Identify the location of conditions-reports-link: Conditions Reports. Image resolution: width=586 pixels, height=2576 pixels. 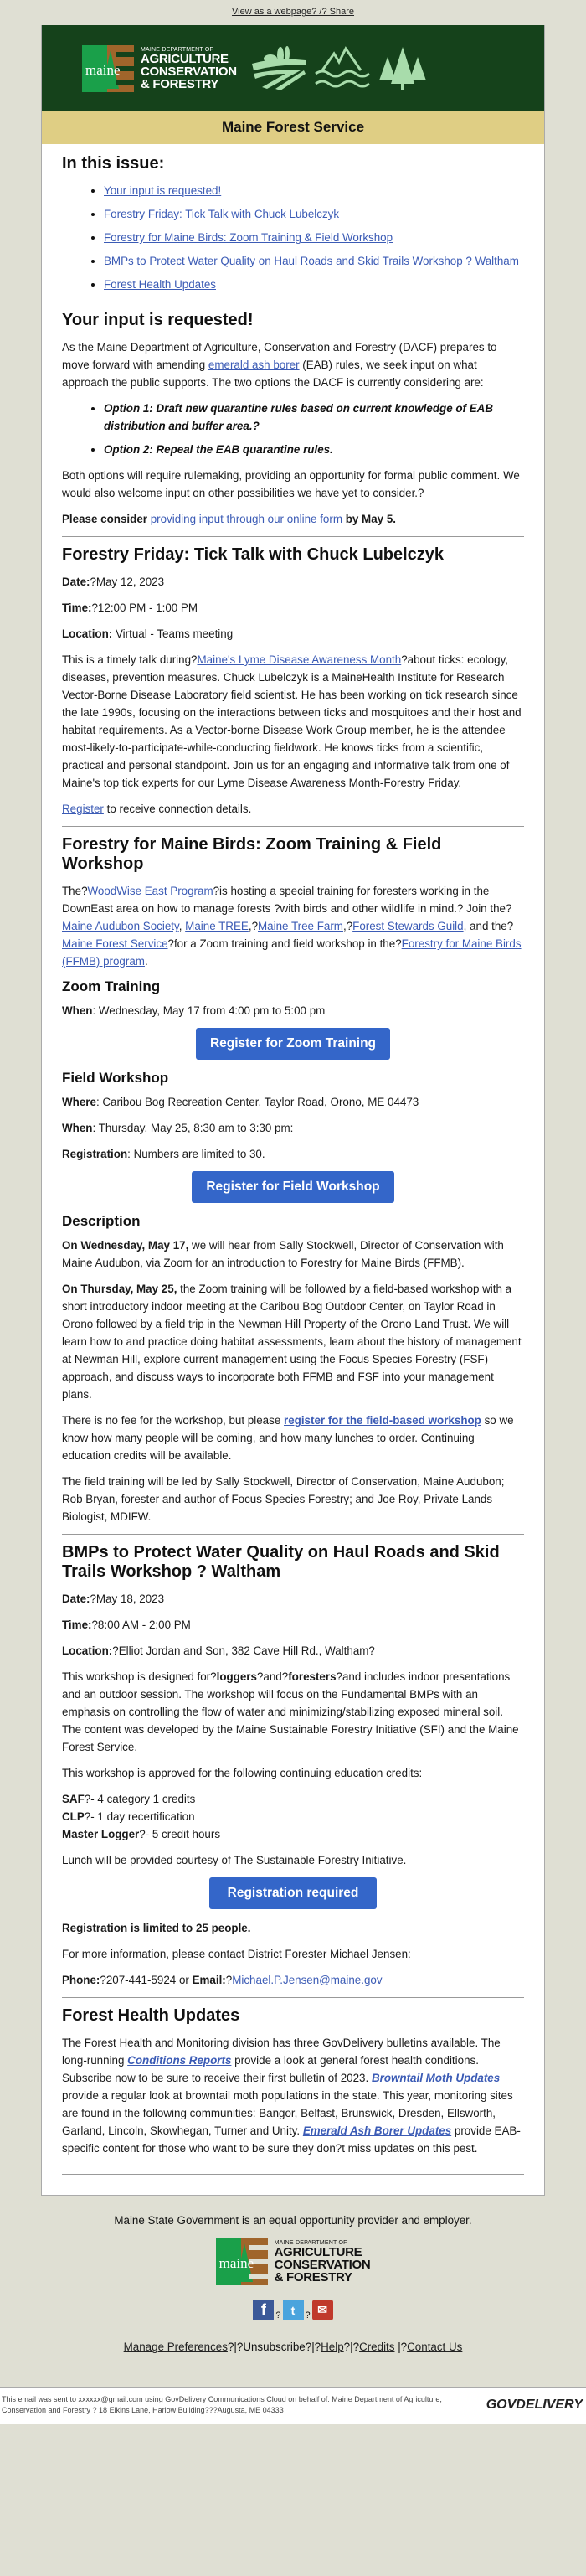
(179, 2060).